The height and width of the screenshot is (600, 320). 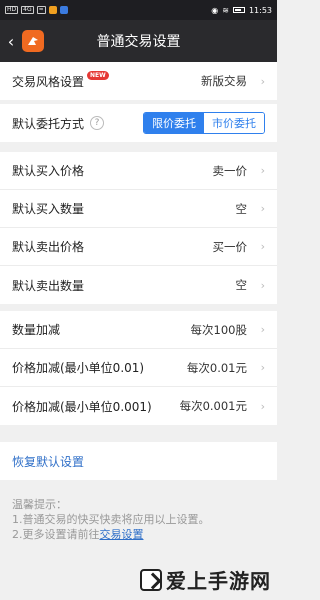 I want to click on buy-price-label: 默认买入价格, so click(x=48, y=171).